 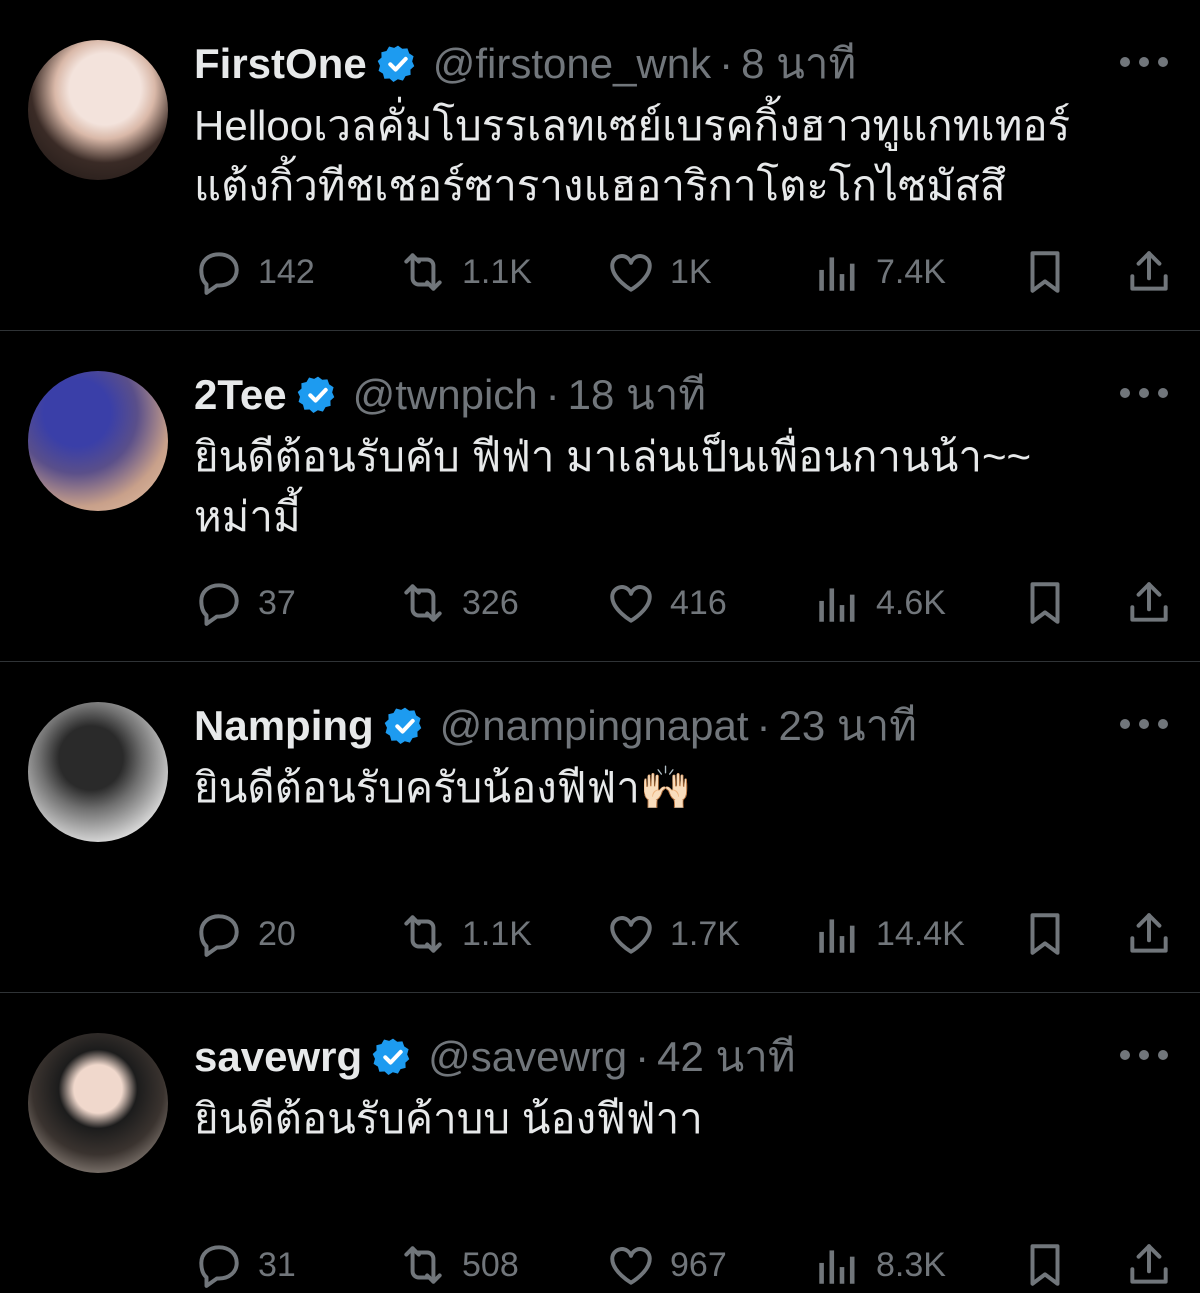 What do you see at coordinates (659, 272) in the screenshot?
I see `like-button: 1K` at bounding box center [659, 272].